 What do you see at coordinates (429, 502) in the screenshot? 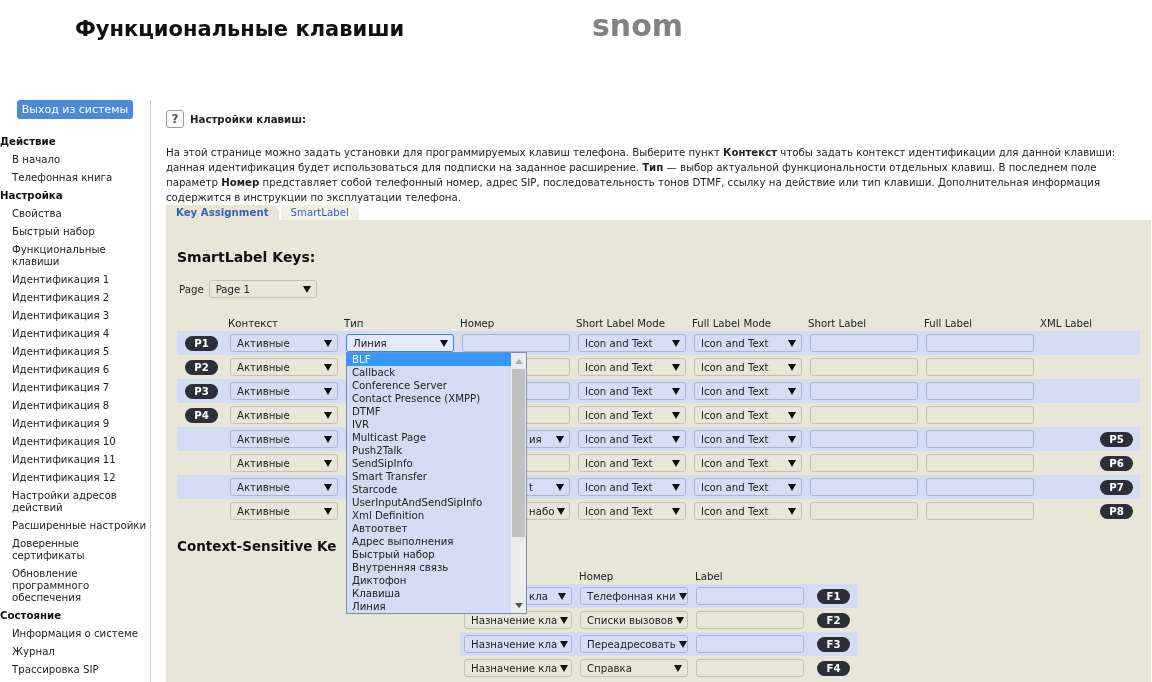
I see `dropdown-option: UserInputAndSendSipInfo` at bounding box center [429, 502].